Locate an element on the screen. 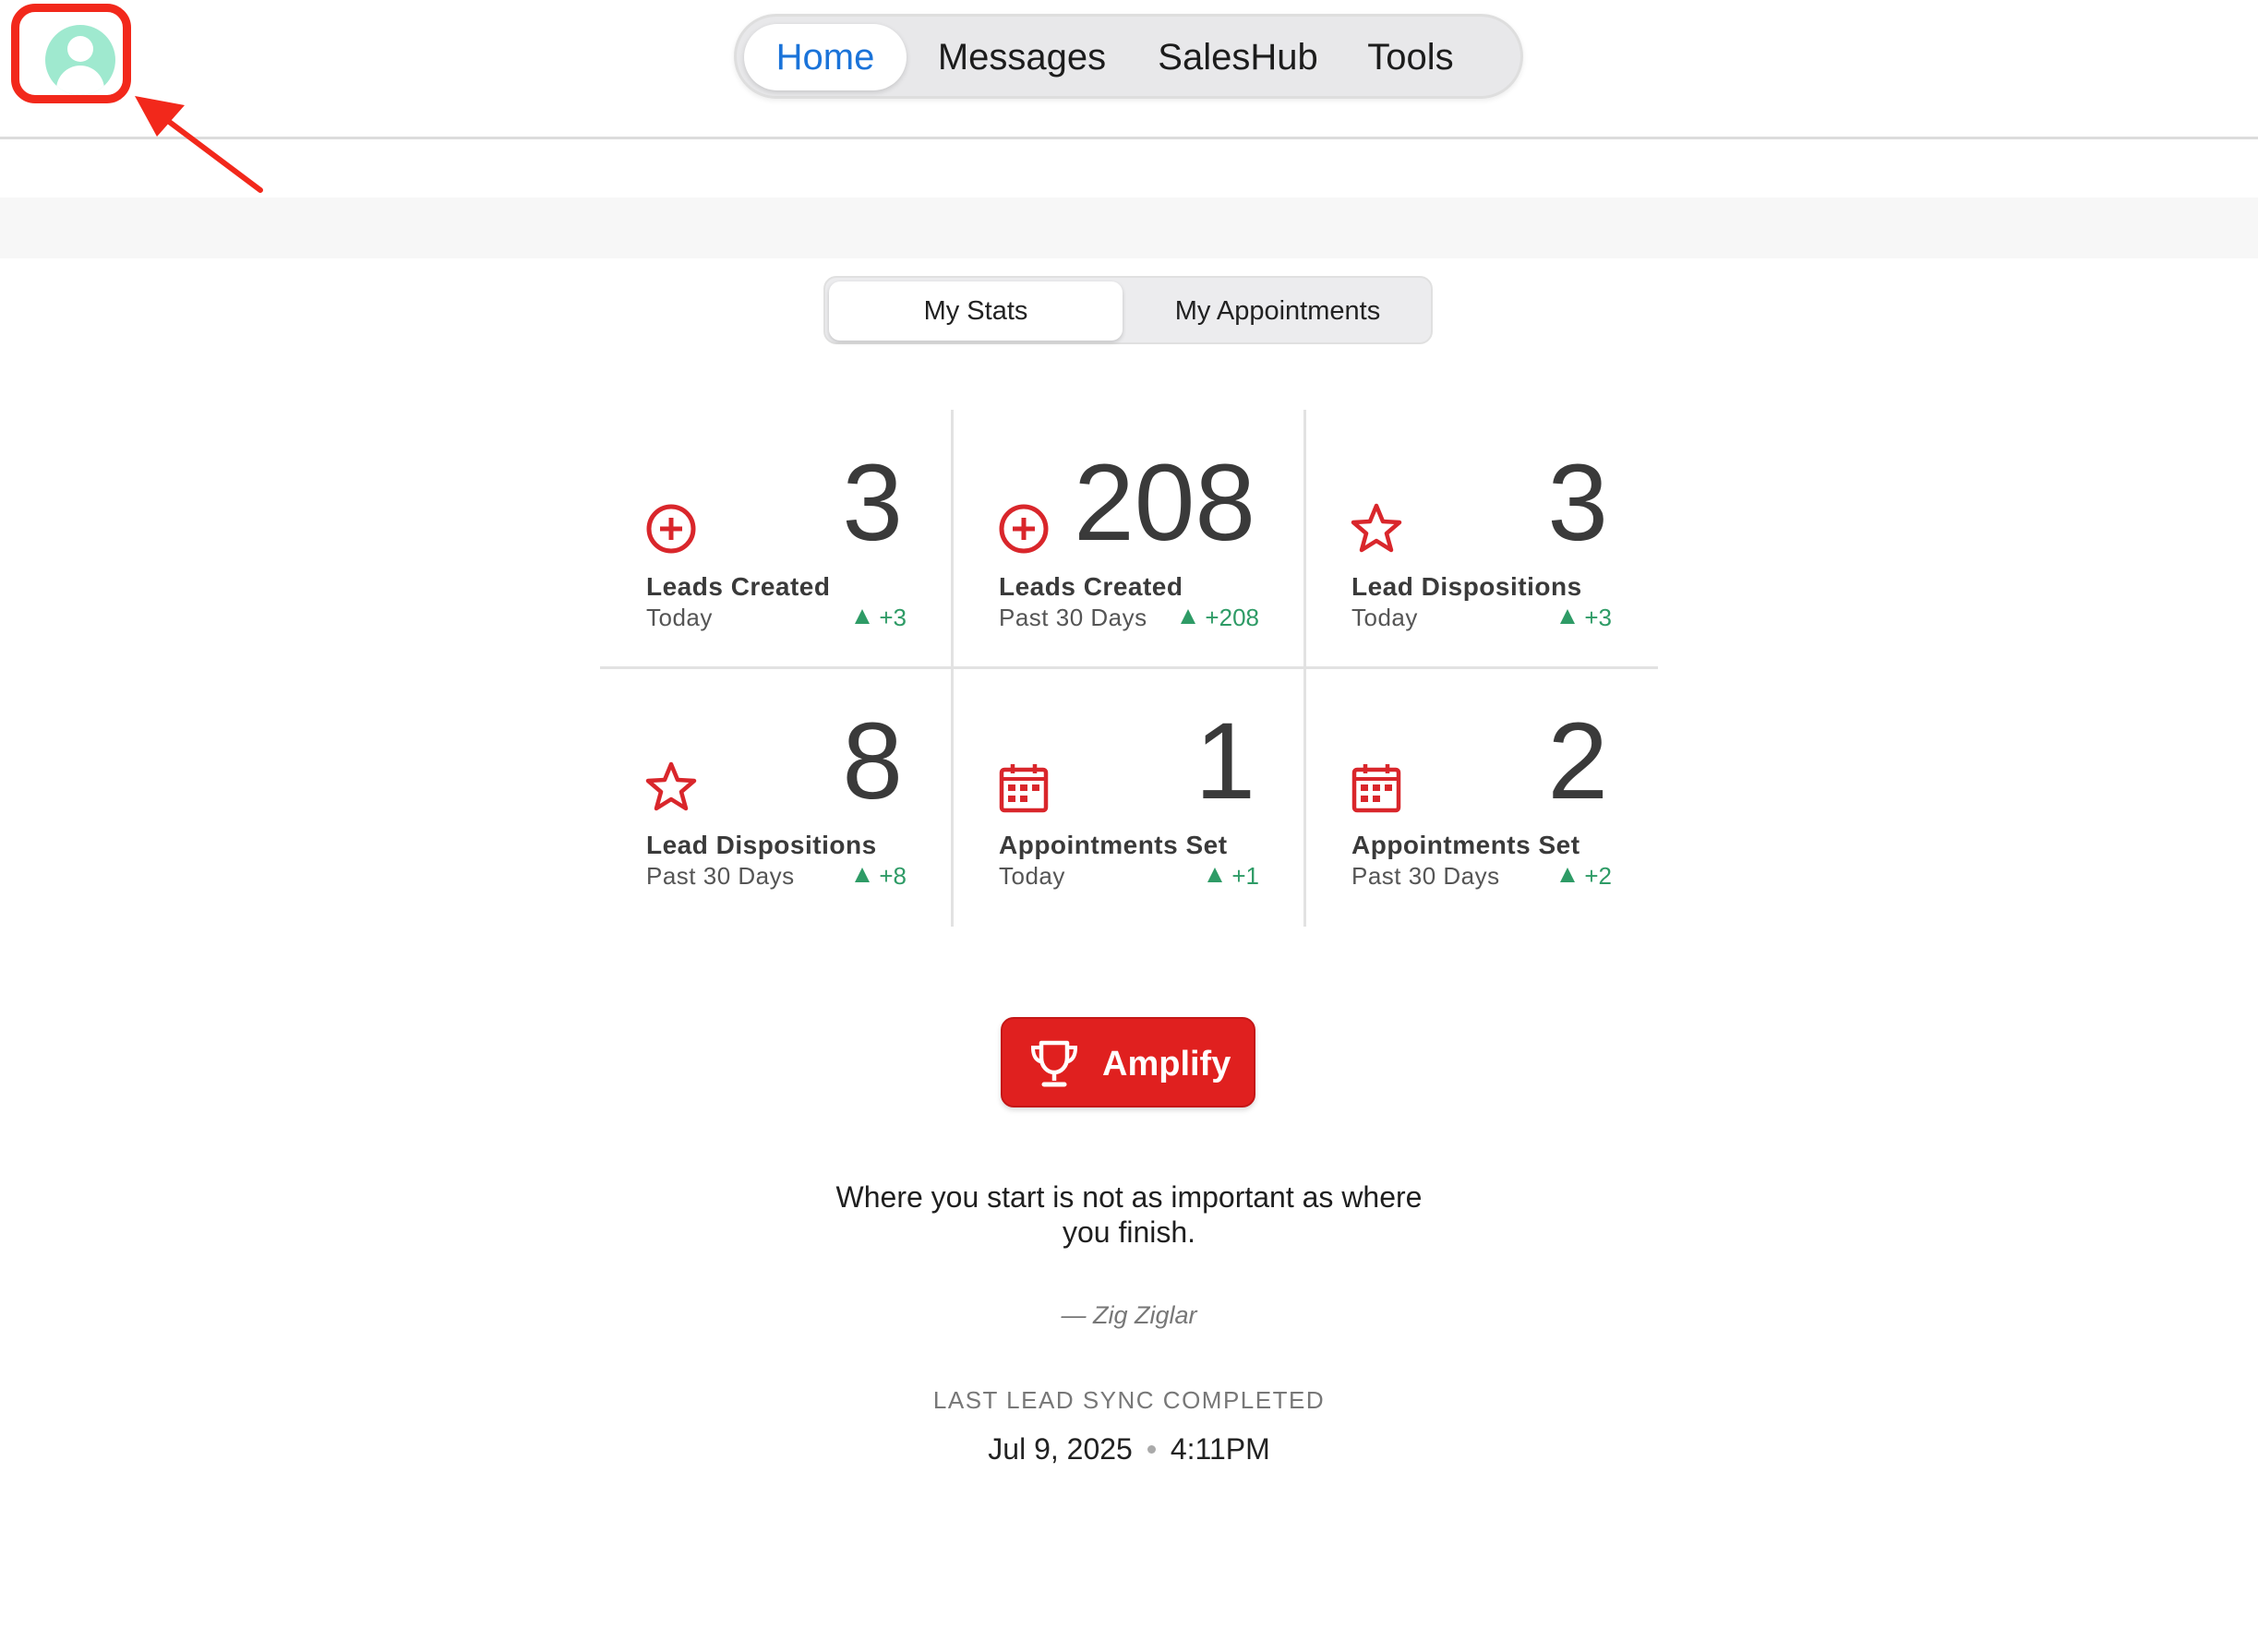  tab-messages: Messages is located at coordinates (1022, 57).